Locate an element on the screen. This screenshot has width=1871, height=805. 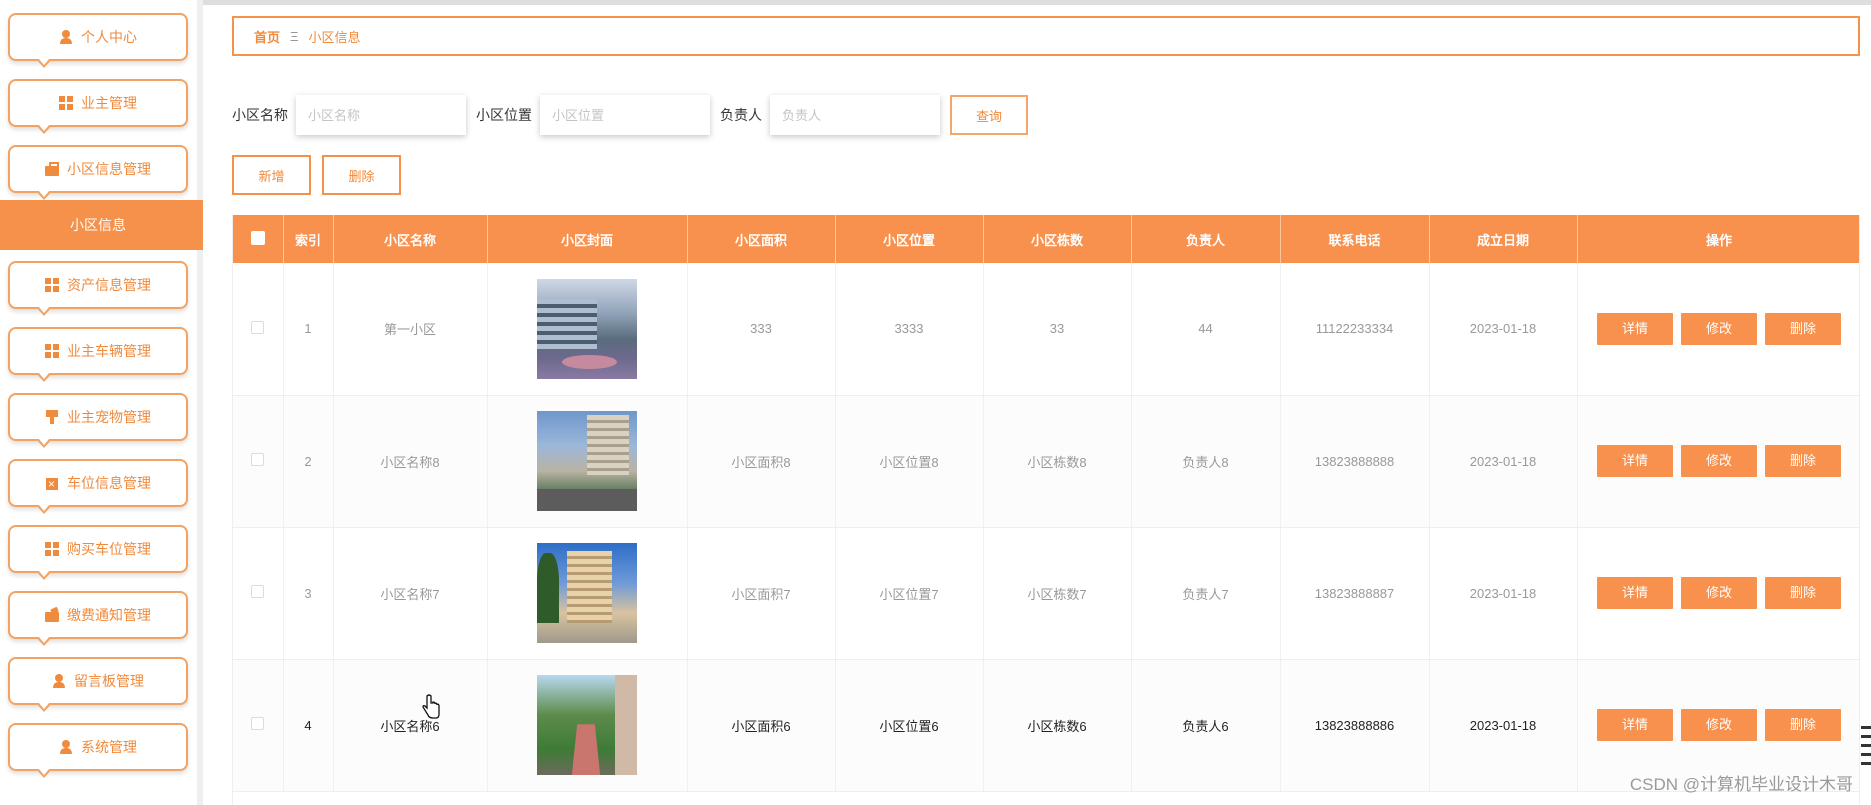
top-strip is located at coordinates (1037, 2).